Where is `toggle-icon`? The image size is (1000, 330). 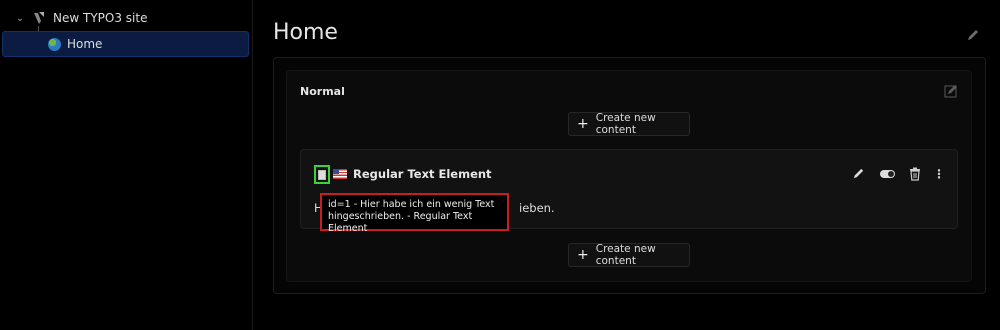
toggle-icon is located at coordinates (887, 174).